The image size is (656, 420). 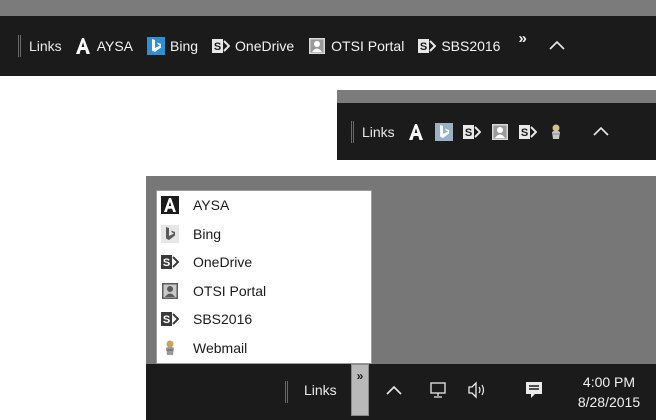 I want to click on link-aysa, so click(x=416, y=132).